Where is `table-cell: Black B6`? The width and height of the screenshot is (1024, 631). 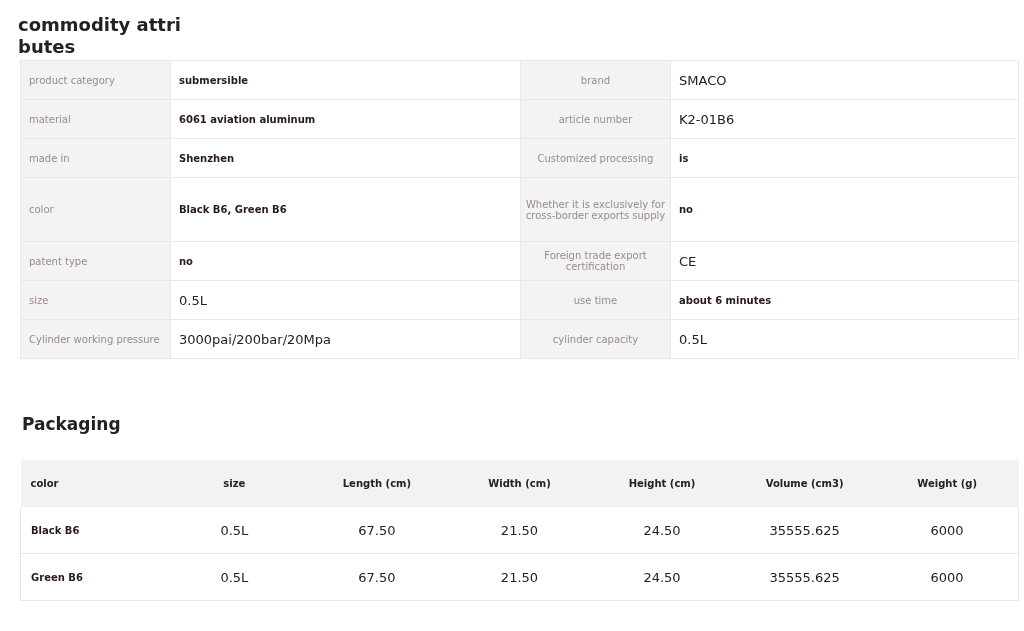 table-cell: Black B6 is located at coordinates (92, 530).